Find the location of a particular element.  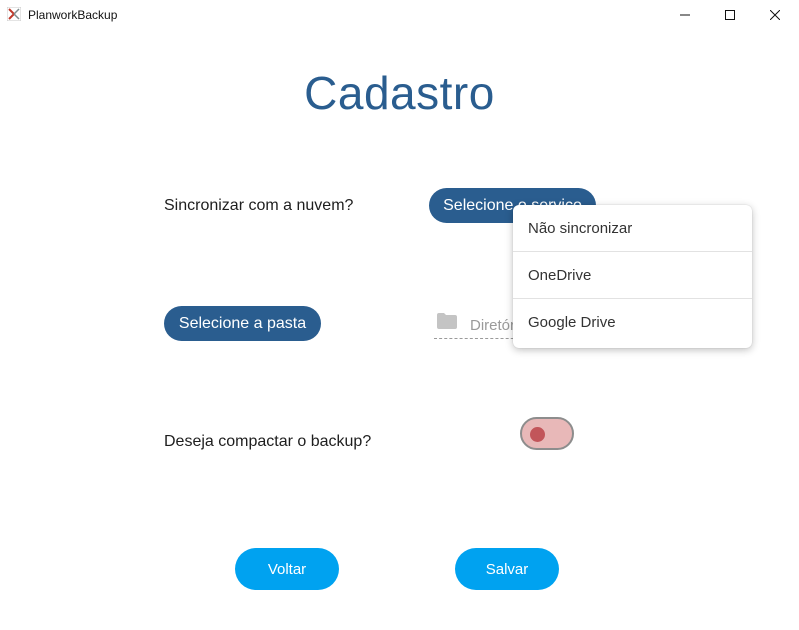

save-button: Salvar is located at coordinates (507, 569).